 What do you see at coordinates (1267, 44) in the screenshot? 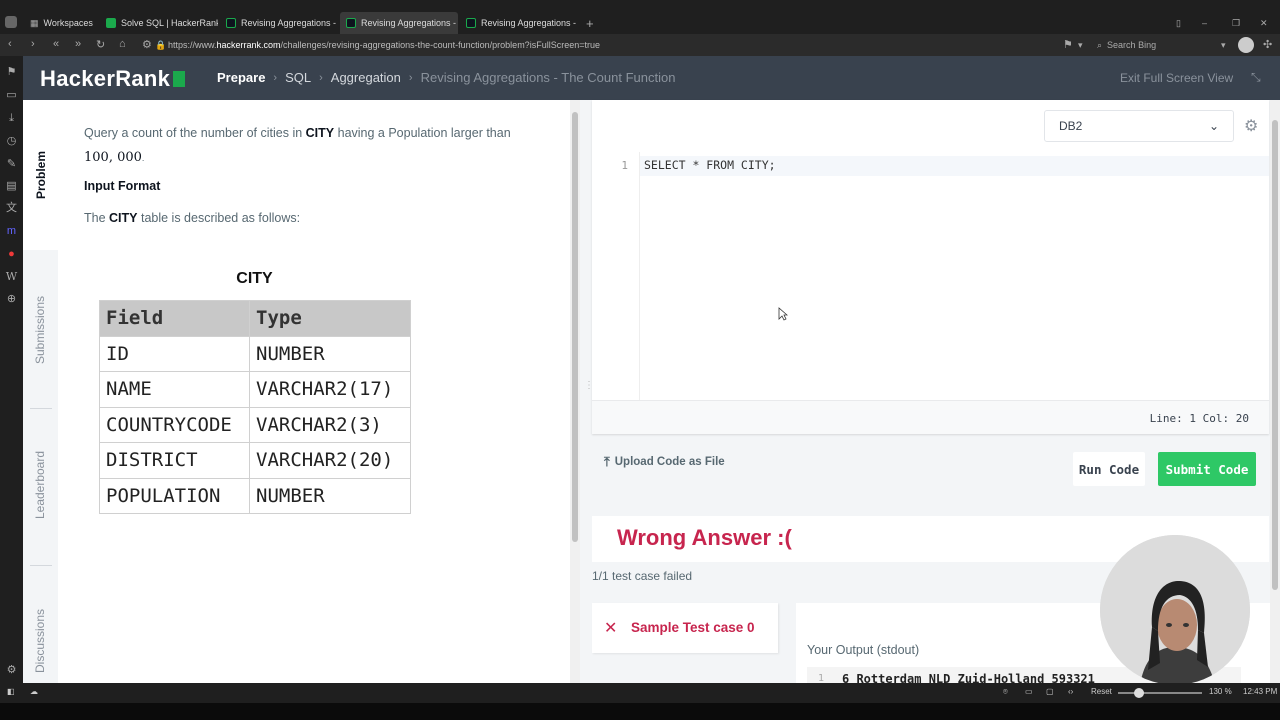
I see `extensions-icon: ✣` at bounding box center [1267, 44].